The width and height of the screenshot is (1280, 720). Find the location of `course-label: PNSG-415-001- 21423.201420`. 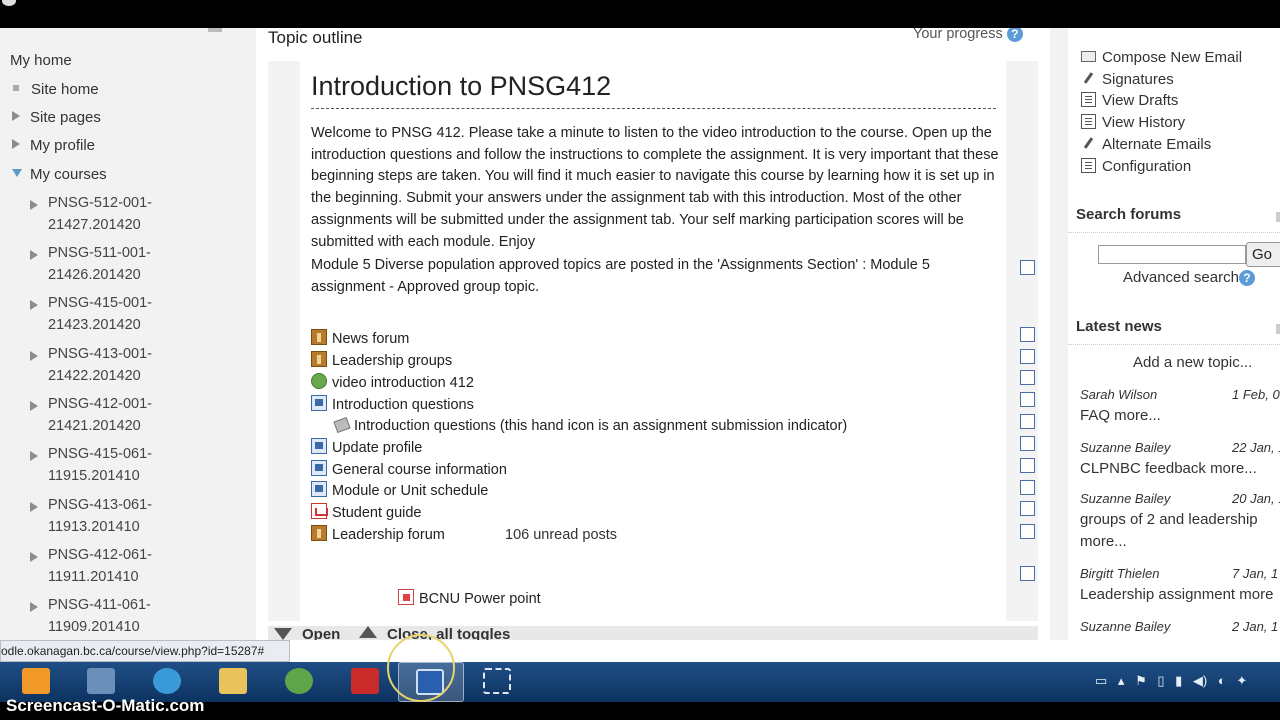

course-label: PNSG-415-001- 21423.201420 is located at coordinates (100, 314).